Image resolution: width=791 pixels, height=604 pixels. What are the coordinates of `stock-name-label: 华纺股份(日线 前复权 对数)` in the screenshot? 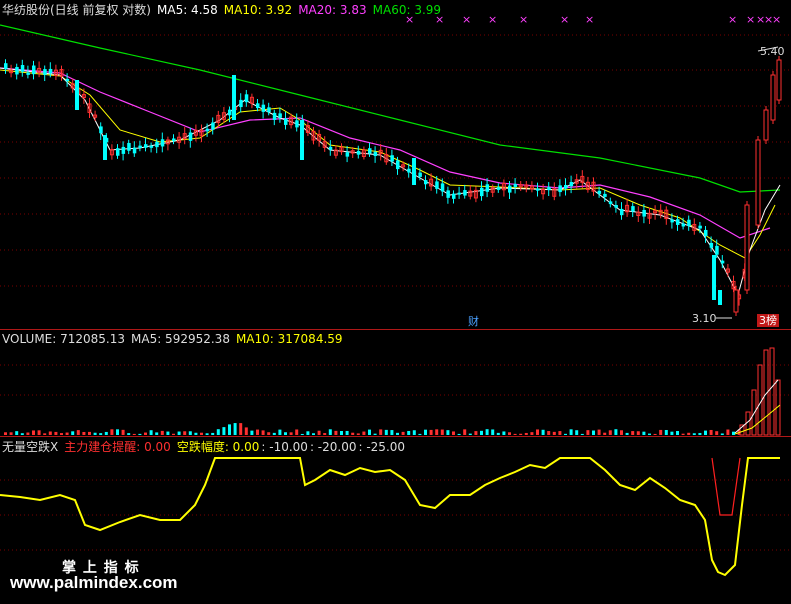 It's located at (76, 10).